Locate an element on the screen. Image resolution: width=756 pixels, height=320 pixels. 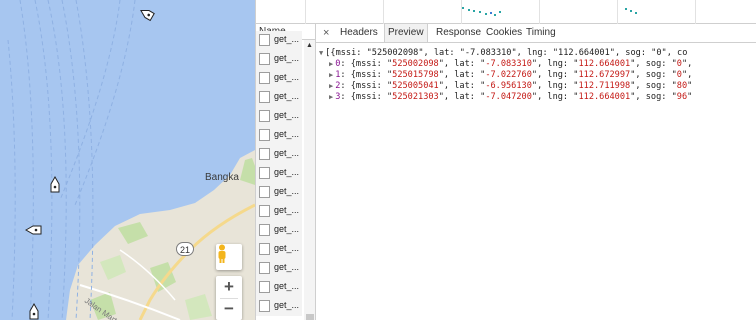
tab-headers: Headers is located at coordinates (359, 33).